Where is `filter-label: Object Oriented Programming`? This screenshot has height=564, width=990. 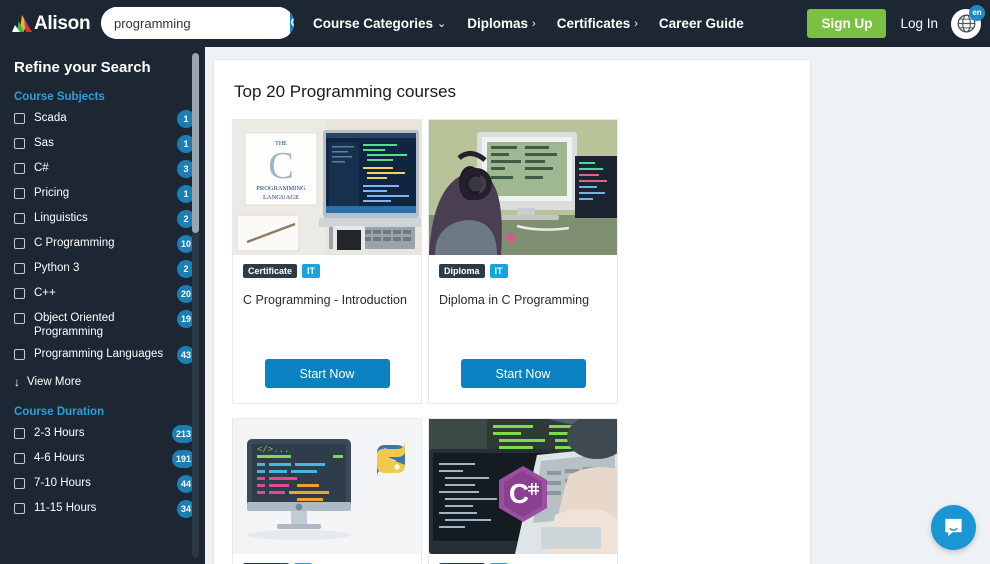
filter-label: Object Oriented Programming is located at coordinates (74, 325).